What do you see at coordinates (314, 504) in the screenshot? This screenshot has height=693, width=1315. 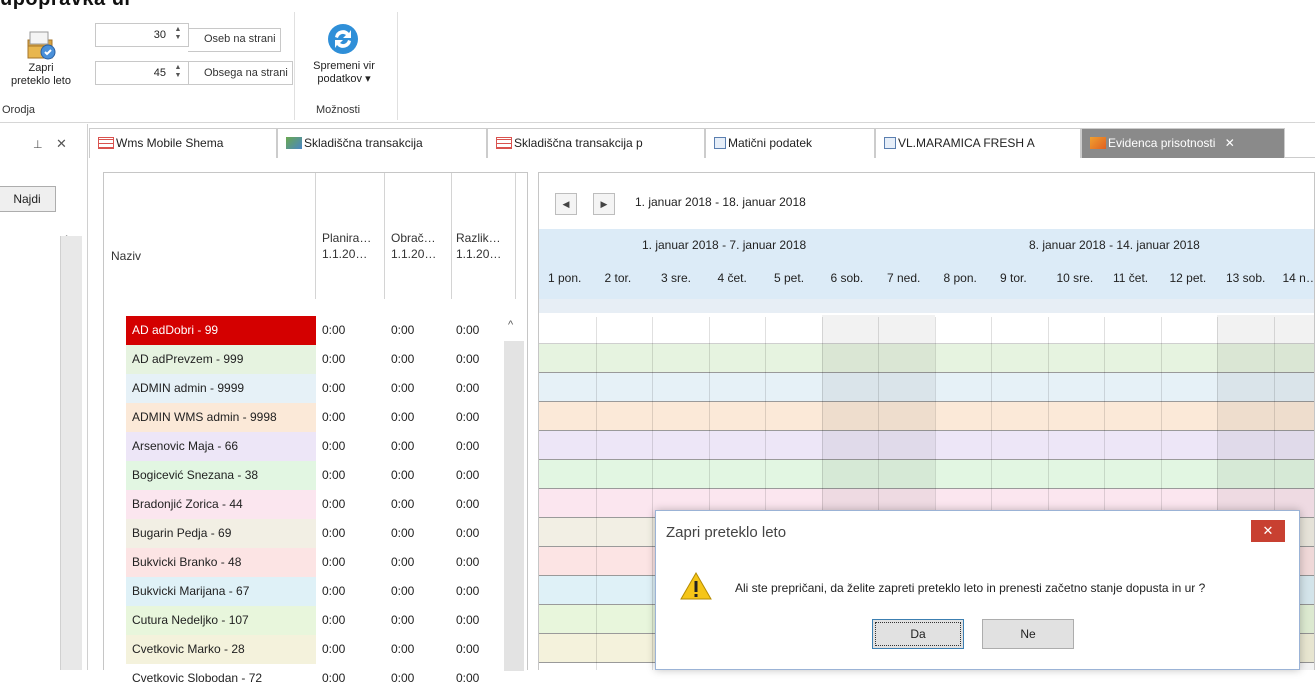 I see `table-row: Bradonjić Zorica - 440:000:000:00` at bounding box center [314, 504].